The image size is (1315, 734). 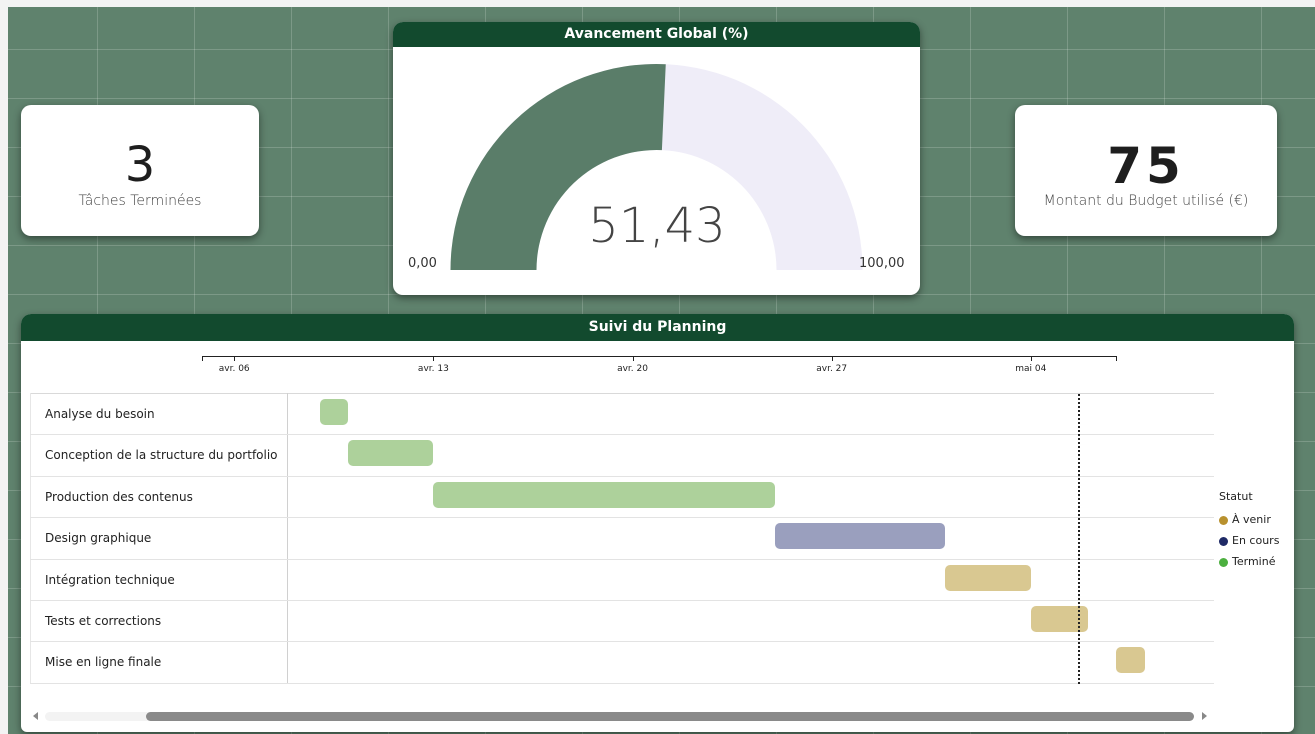 I want to click on kpi-tasks-done-value: 3, so click(x=140, y=165).